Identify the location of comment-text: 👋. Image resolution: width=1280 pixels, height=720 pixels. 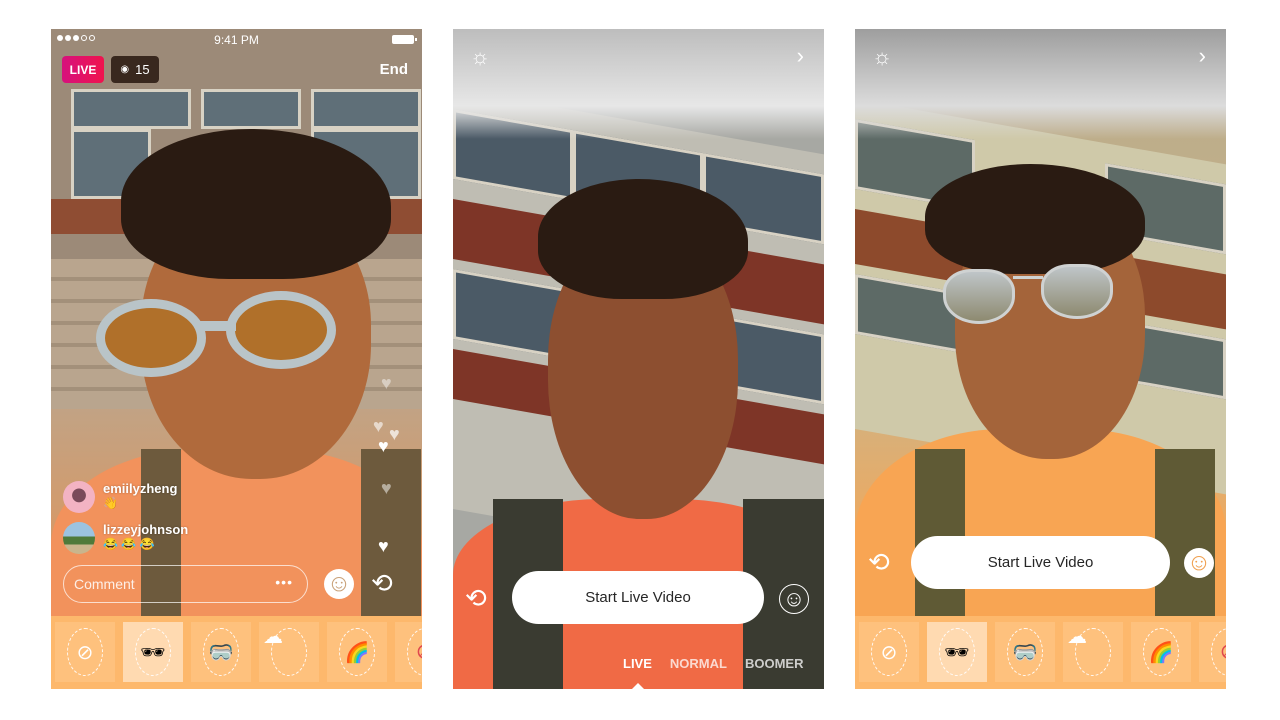
(110, 503).